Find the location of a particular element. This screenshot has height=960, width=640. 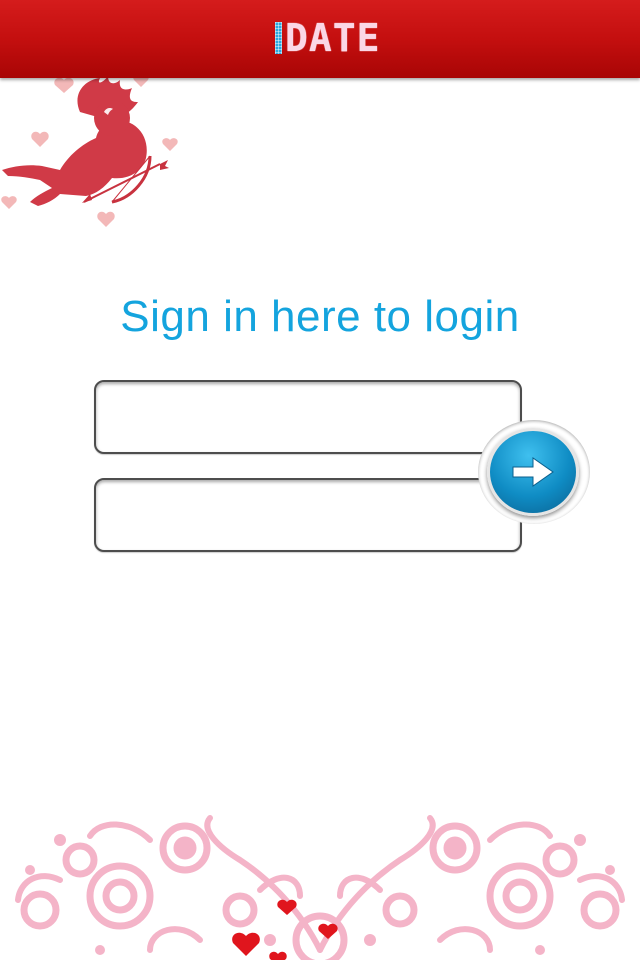

password-field is located at coordinates (308, 515).